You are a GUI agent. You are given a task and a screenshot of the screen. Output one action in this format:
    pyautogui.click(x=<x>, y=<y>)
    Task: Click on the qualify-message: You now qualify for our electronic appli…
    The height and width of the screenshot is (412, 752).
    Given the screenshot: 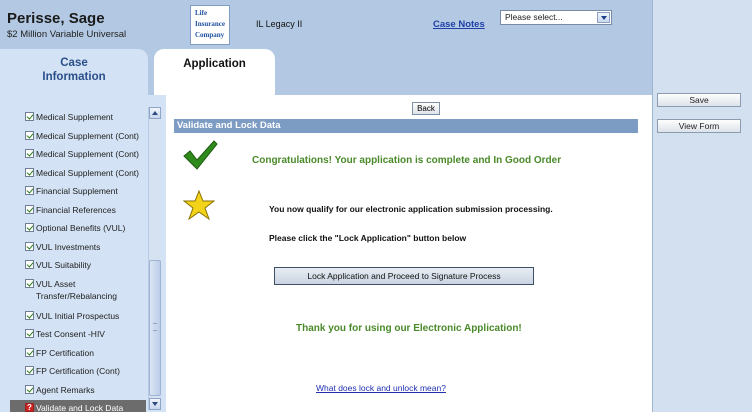 What is the action you would take?
    pyautogui.click(x=411, y=209)
    